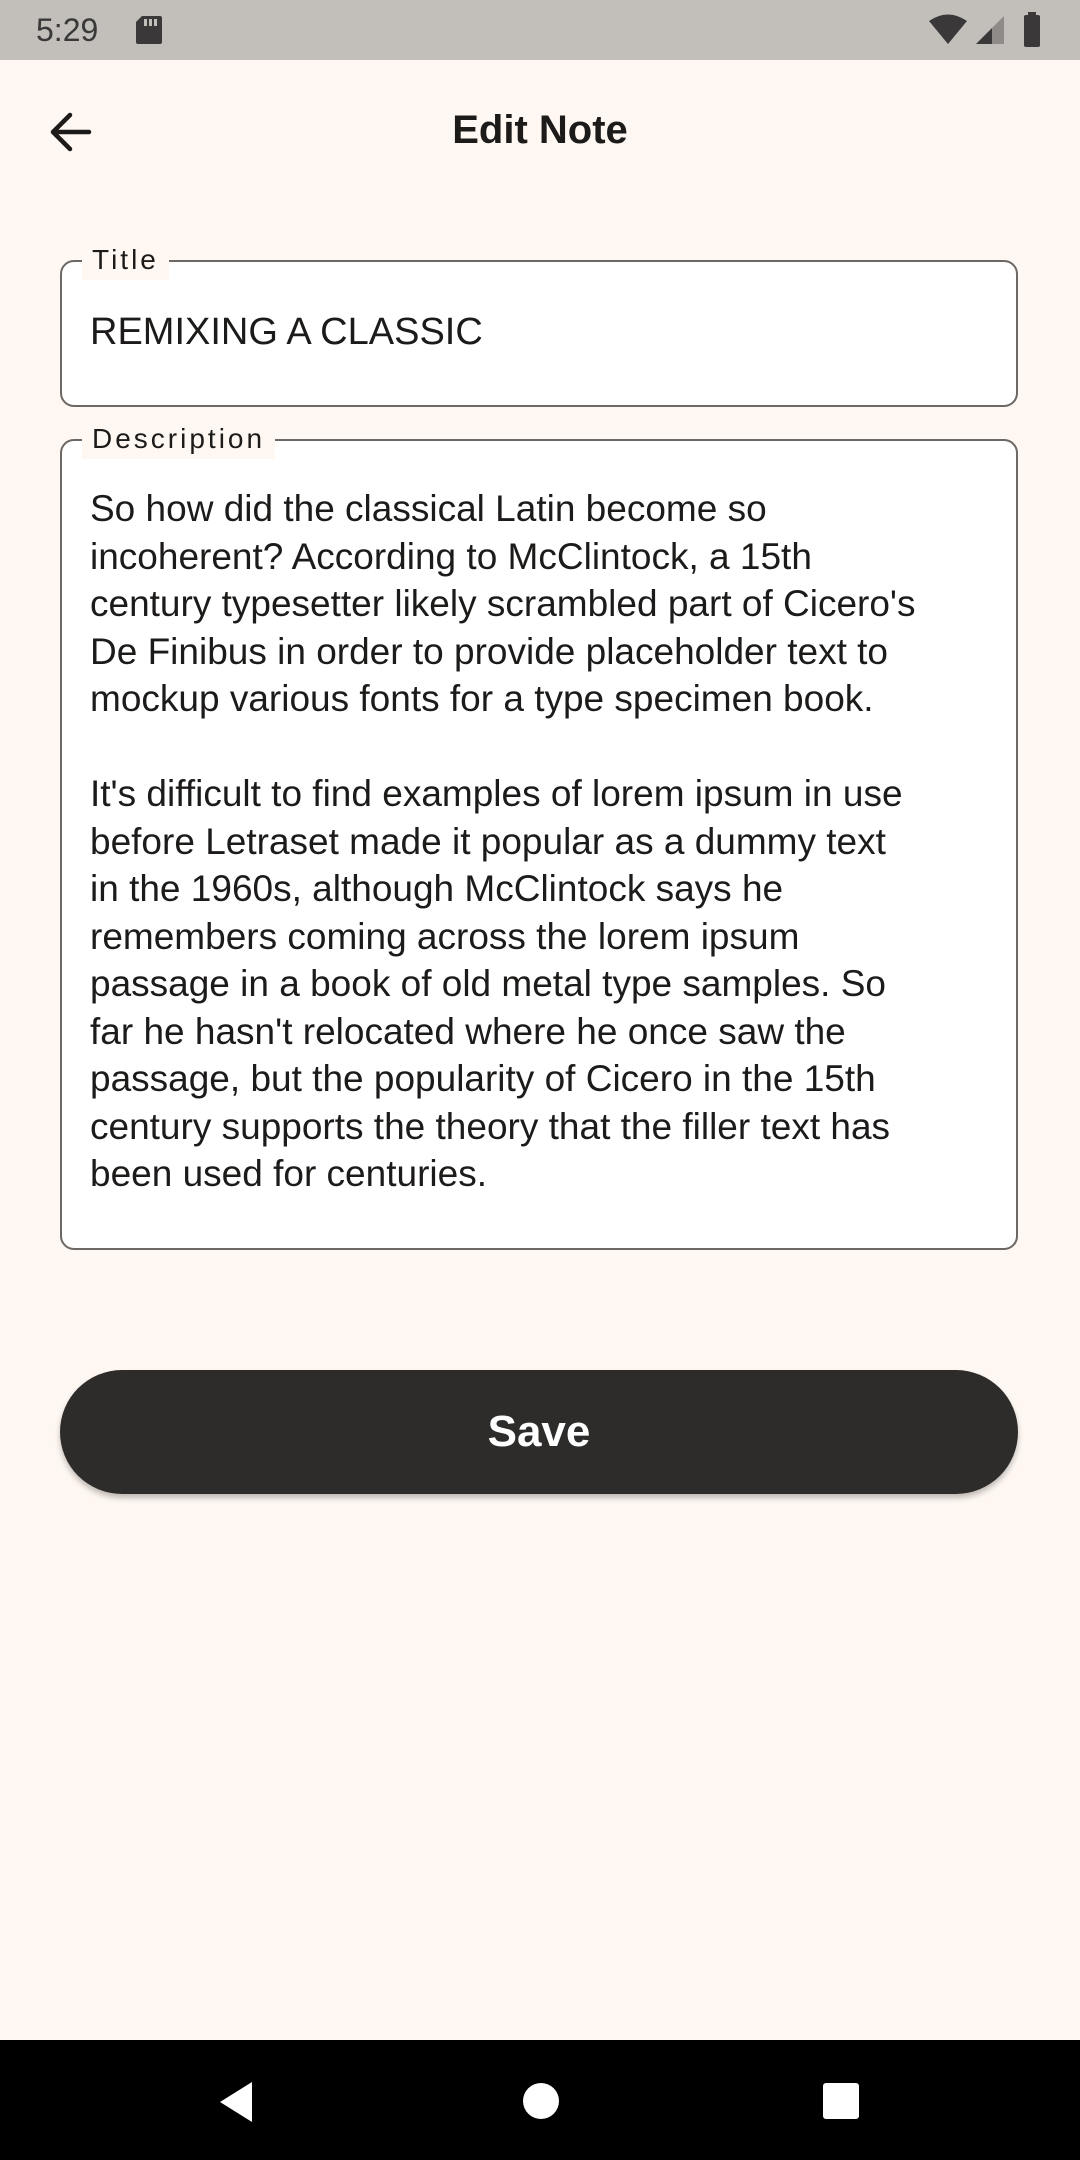 This screenshot has height=2160, width=1080. Describe the element at coordinates (149, 30) in the screenshot. I see `sd-card-icon` at that location.